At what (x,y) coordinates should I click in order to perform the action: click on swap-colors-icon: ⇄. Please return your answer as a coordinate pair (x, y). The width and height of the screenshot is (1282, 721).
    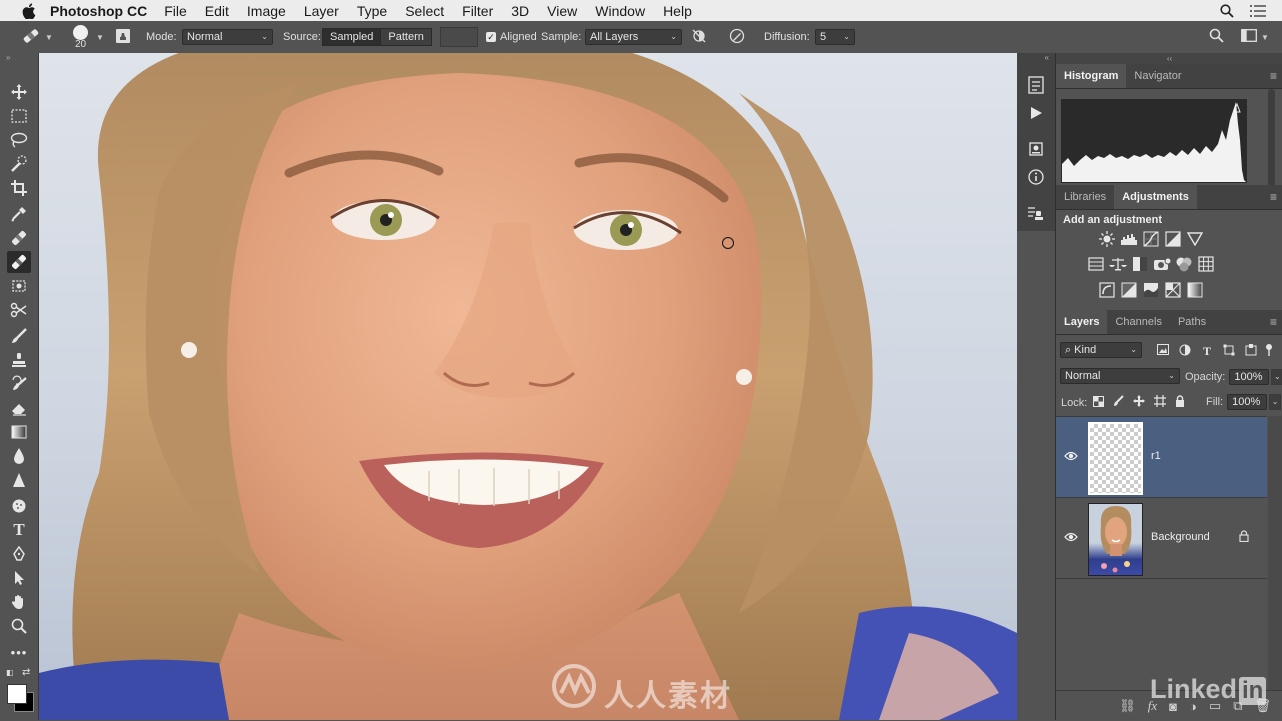
    Looking at the image, I should click on (26, 672).